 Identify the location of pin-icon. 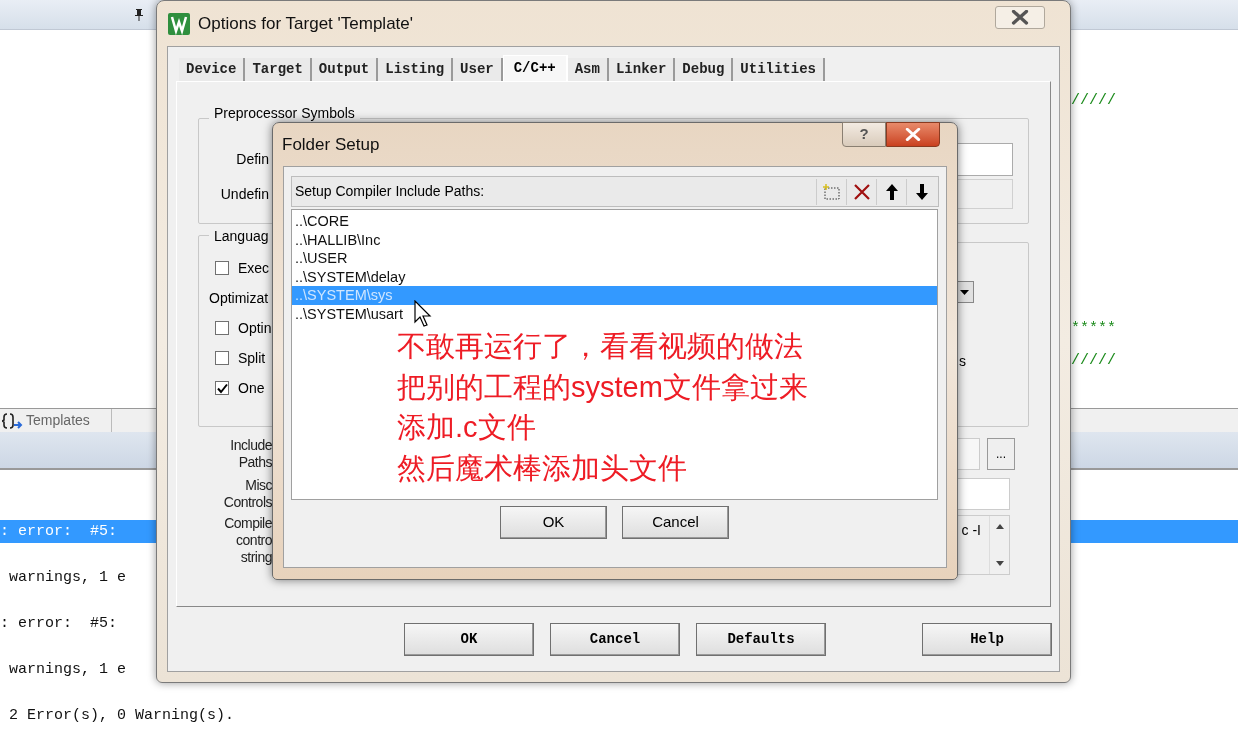
(139, 14).